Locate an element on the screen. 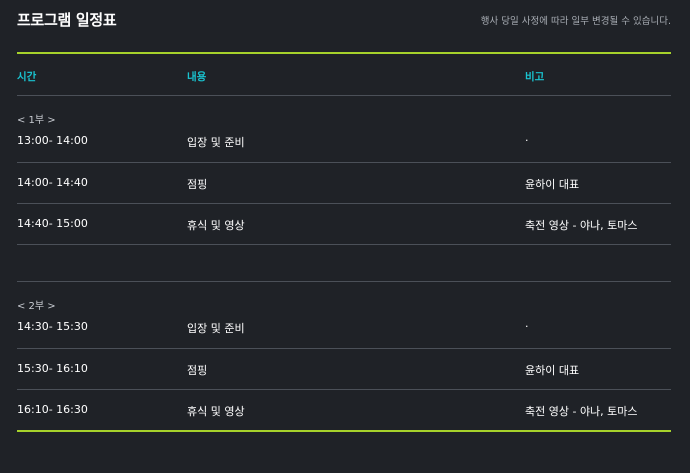 The width and height of the screenshot is (690, 473). table-header: 시간 내용 비고 is located at coordinates (344, 74).